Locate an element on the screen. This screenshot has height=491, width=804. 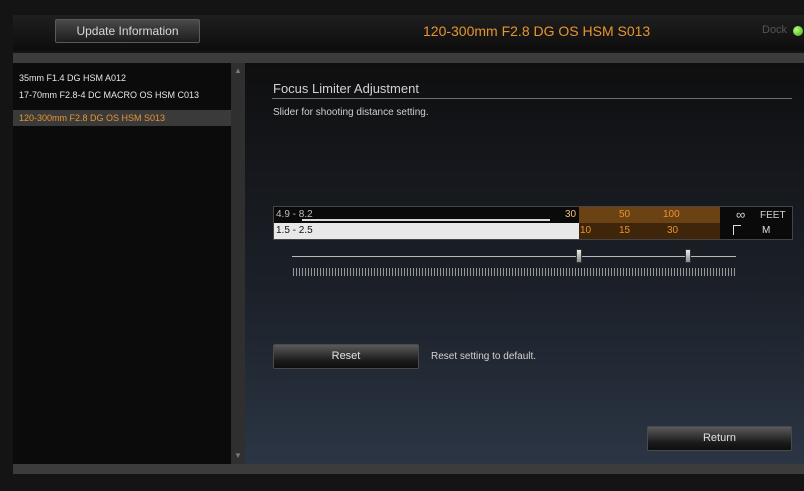
feet-value: 100 is located at coordinates (671, 214).